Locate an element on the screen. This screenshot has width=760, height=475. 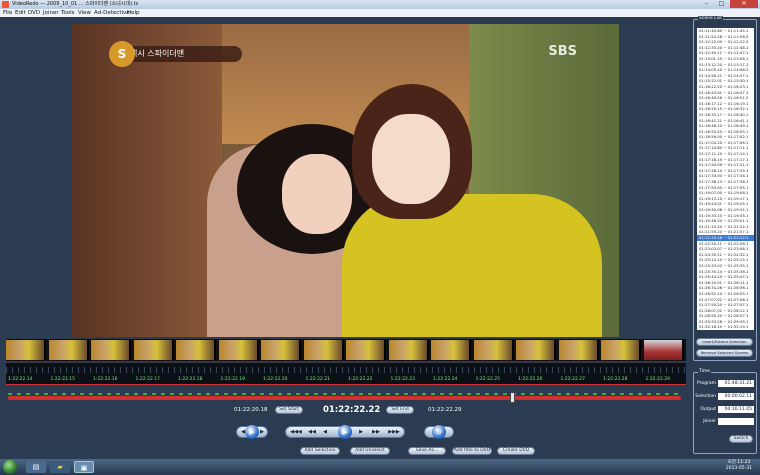
ruler-tick-label: 1:22:22.16 is located at coordinates (105, 379).